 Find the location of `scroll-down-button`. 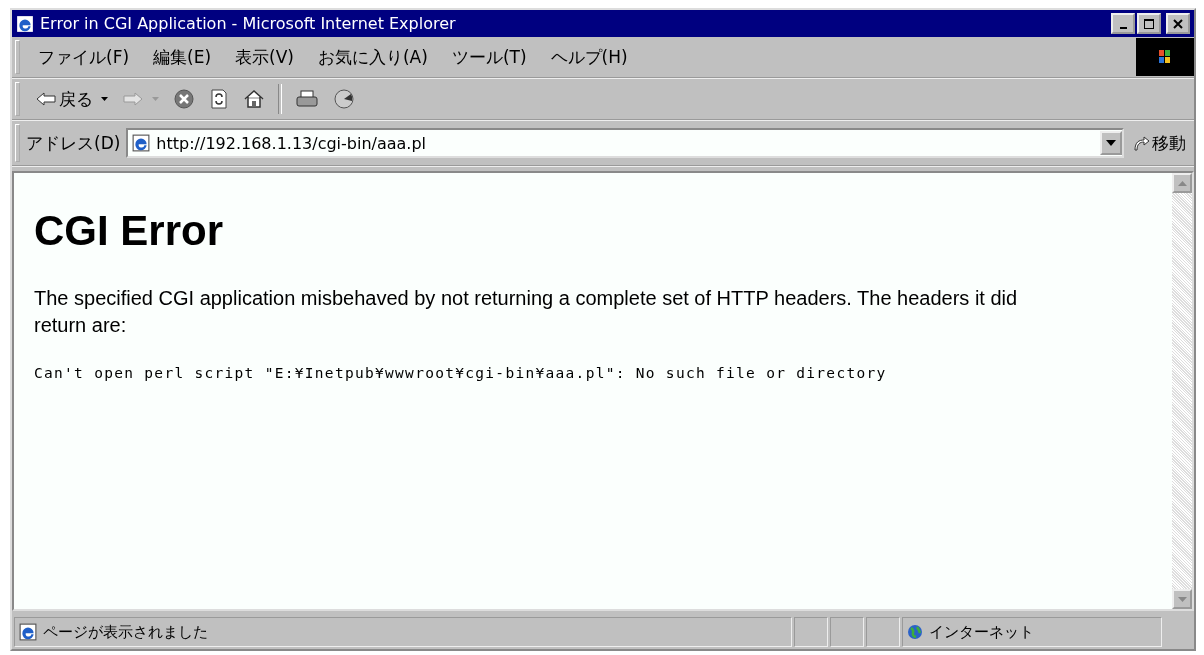

scroll-down-button is located at coordinates (1182, 599).